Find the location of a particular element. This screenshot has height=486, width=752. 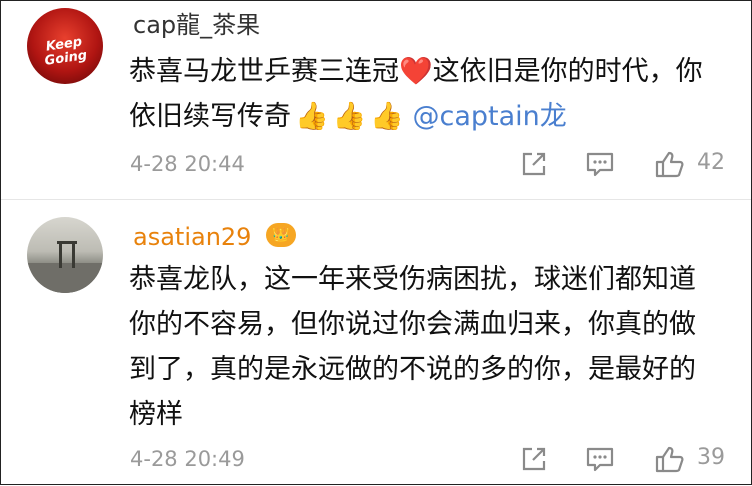

like-count: 42 is located at coordinates (711, 162).